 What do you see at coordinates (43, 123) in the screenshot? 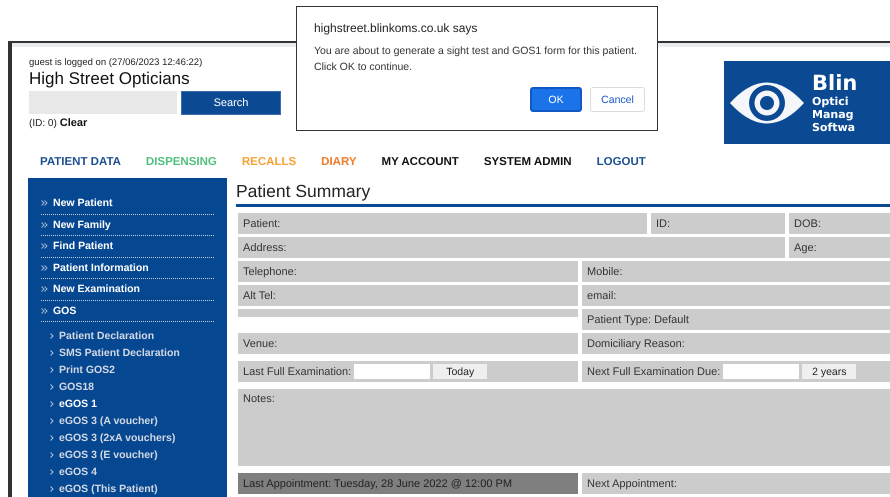
I see `patient-id: (ID: 0)` at bounding box center [43, 123].